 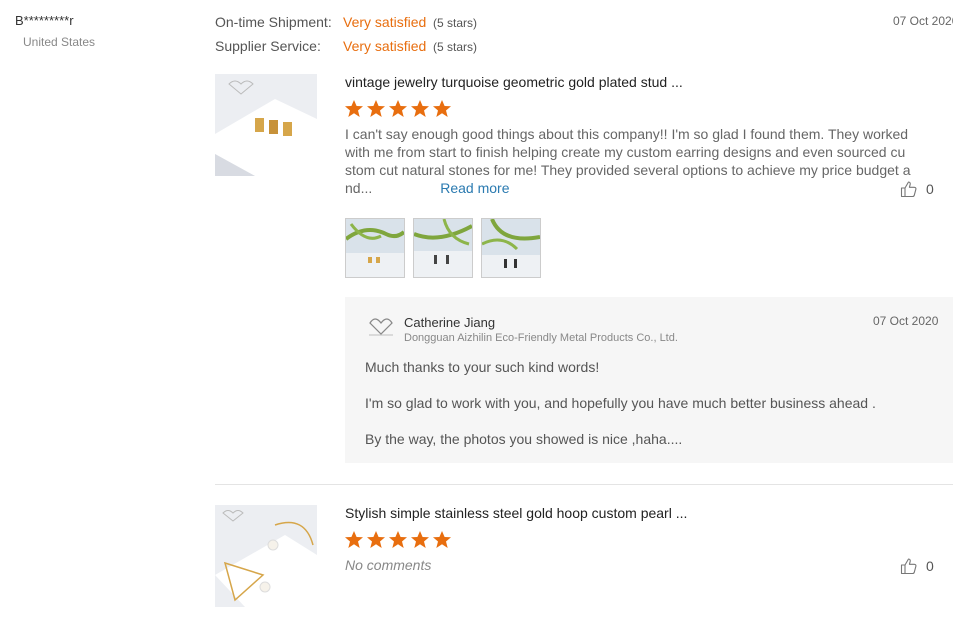 I want to click on reply-date: 07 Oct 2020, so click(x=906, y=321).